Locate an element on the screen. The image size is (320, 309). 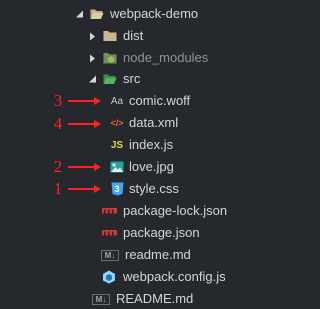
annotation-2: 2 is located at coordinates (76, 167).